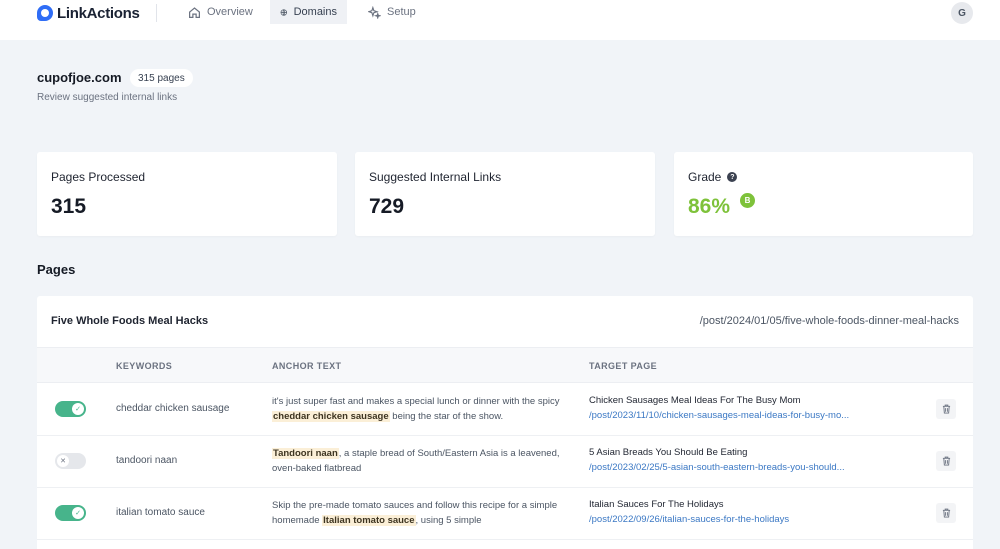 Image resolution: width=1000 pixels, height=549 pixels. Describe the element at coordinates (69, 206) in the screenshot. I see `stat-value: 315` at that location.